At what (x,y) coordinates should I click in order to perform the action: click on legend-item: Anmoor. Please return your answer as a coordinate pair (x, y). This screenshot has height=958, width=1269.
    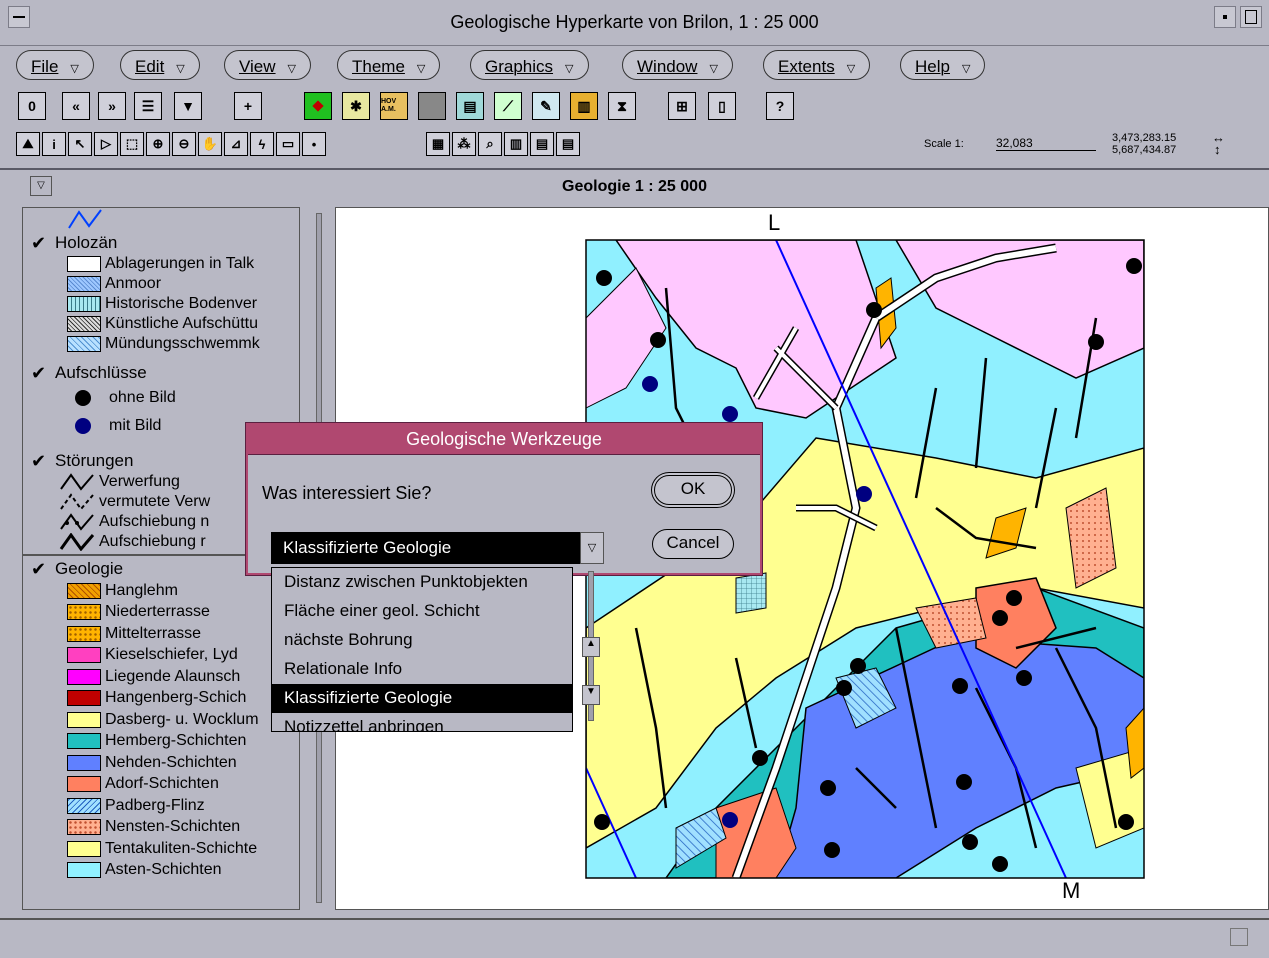
    Looking at the image, I should click on (161, 284).